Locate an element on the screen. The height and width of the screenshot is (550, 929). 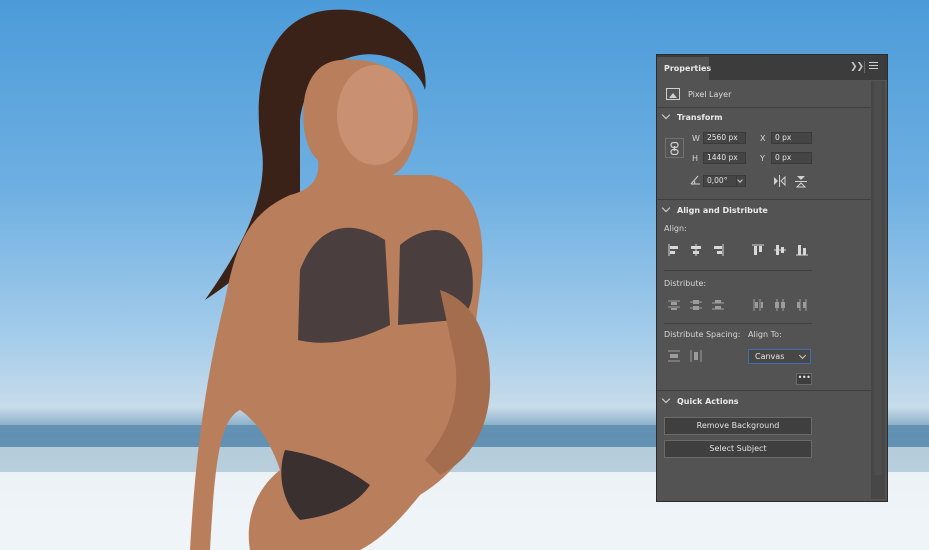
collapse-panel-icon: ❯❯ is located at coordinates (857, 67).